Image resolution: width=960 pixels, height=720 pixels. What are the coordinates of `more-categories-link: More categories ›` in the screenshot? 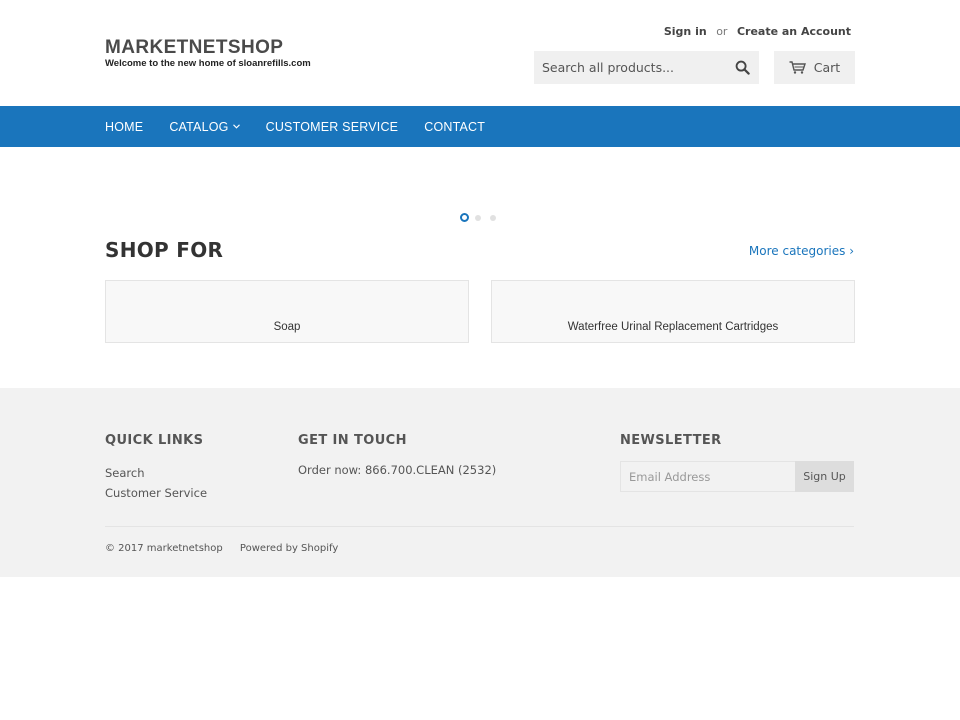 It's located at (801, 251).